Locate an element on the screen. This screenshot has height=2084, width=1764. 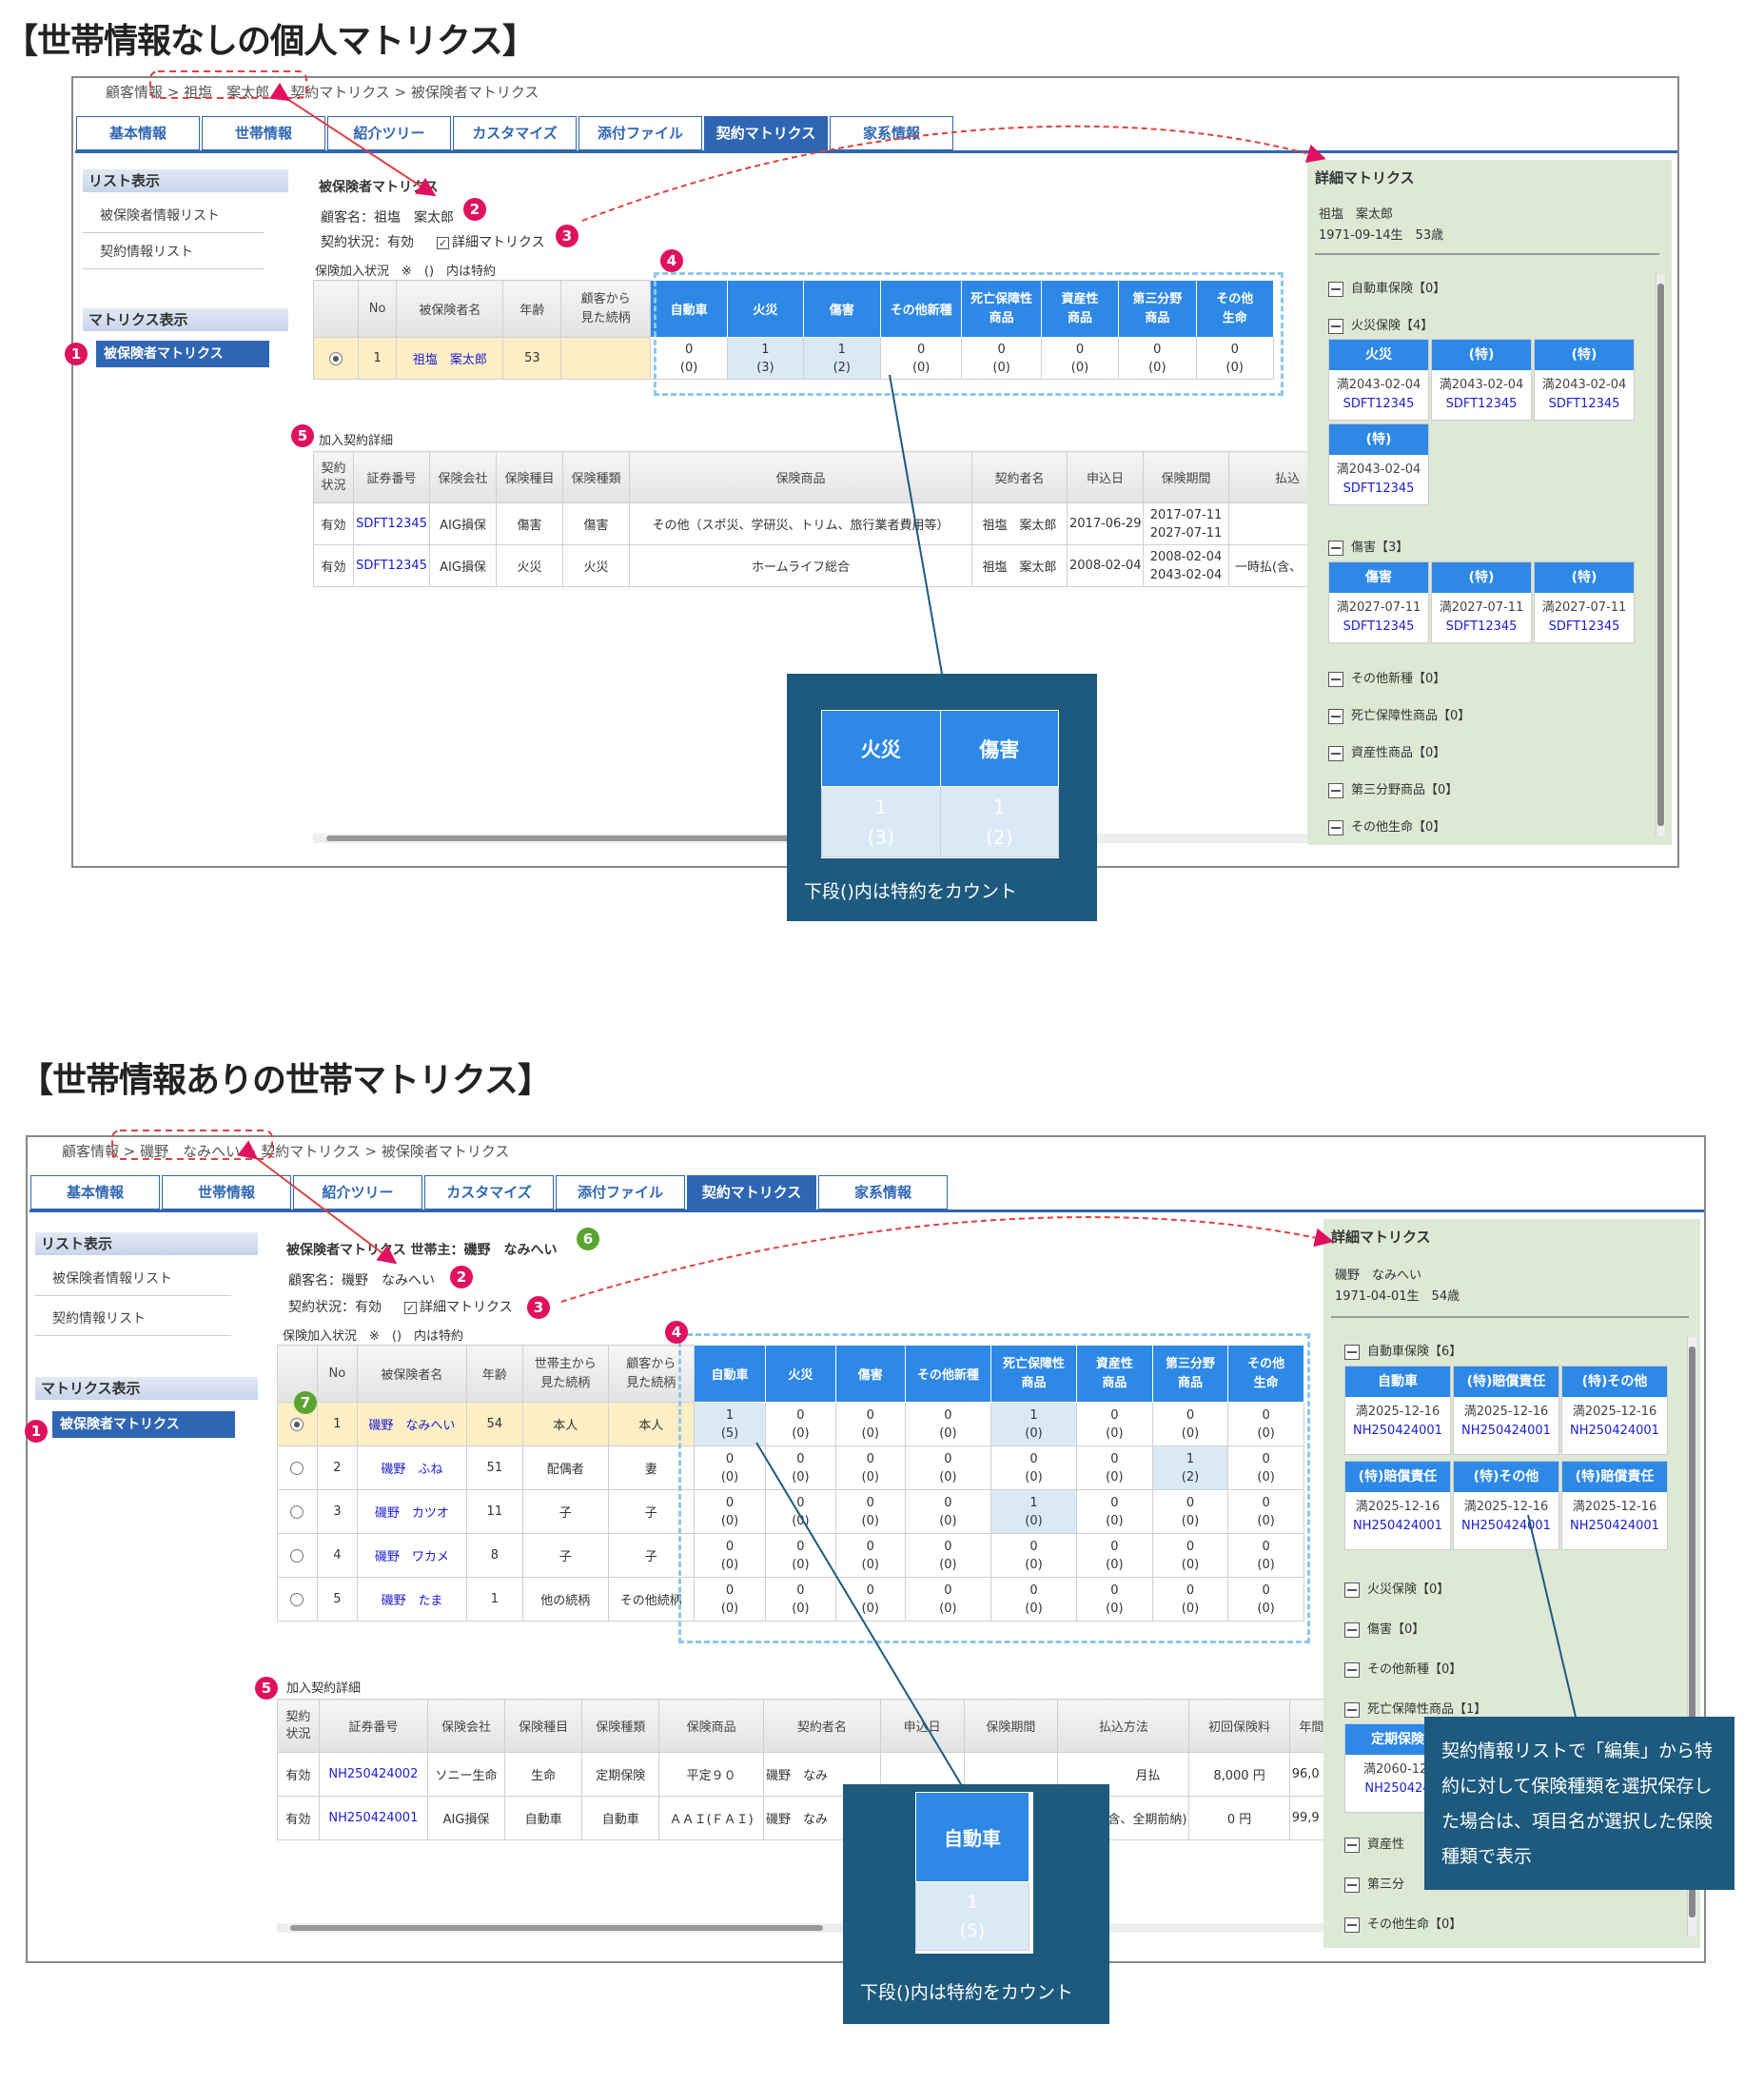
group-auto: 自動車保険【6】 is located at coordinates (1402, 1350).